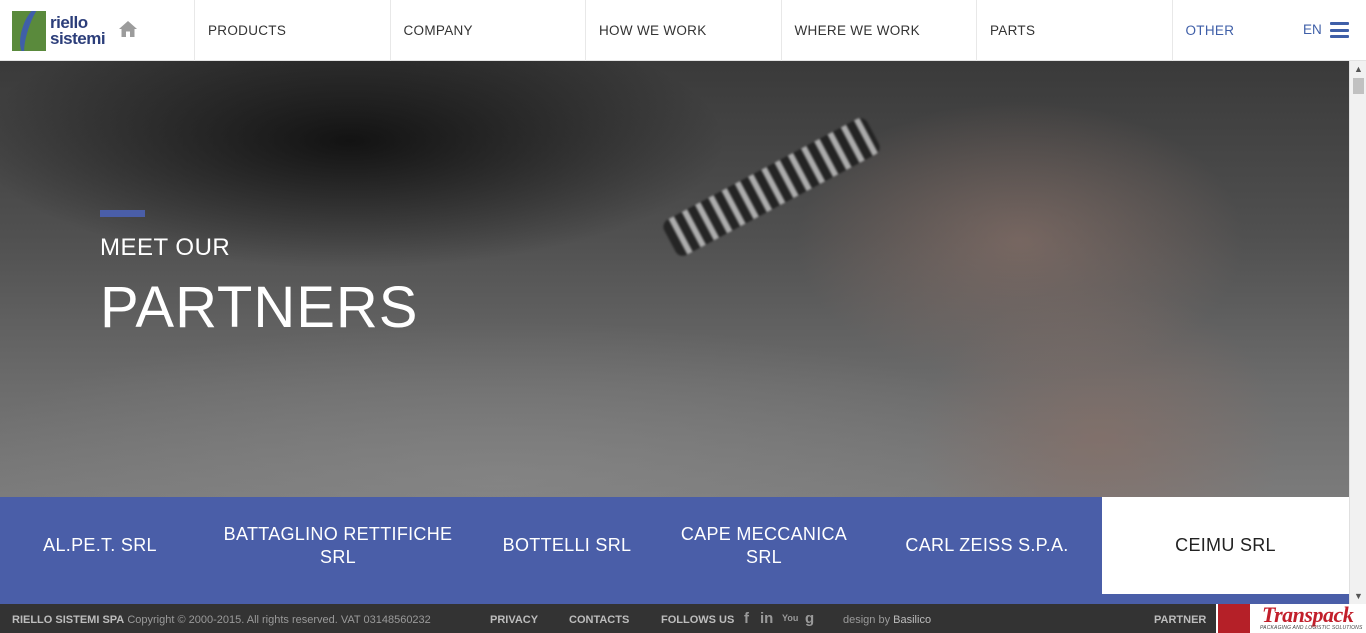 The height and width of the screenshot is (633, 1366). I want to click on scroll-up-arrow-icon: ▲, so click(1358, 69).